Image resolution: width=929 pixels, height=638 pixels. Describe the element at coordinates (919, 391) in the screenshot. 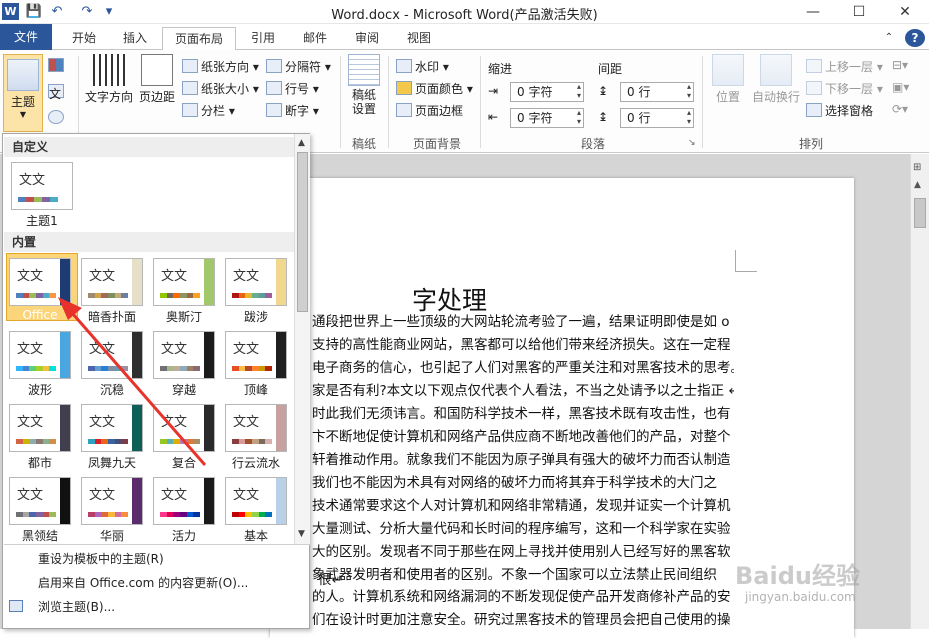

I see `vertical-scrollbar: ⊞ ▲` at that location.